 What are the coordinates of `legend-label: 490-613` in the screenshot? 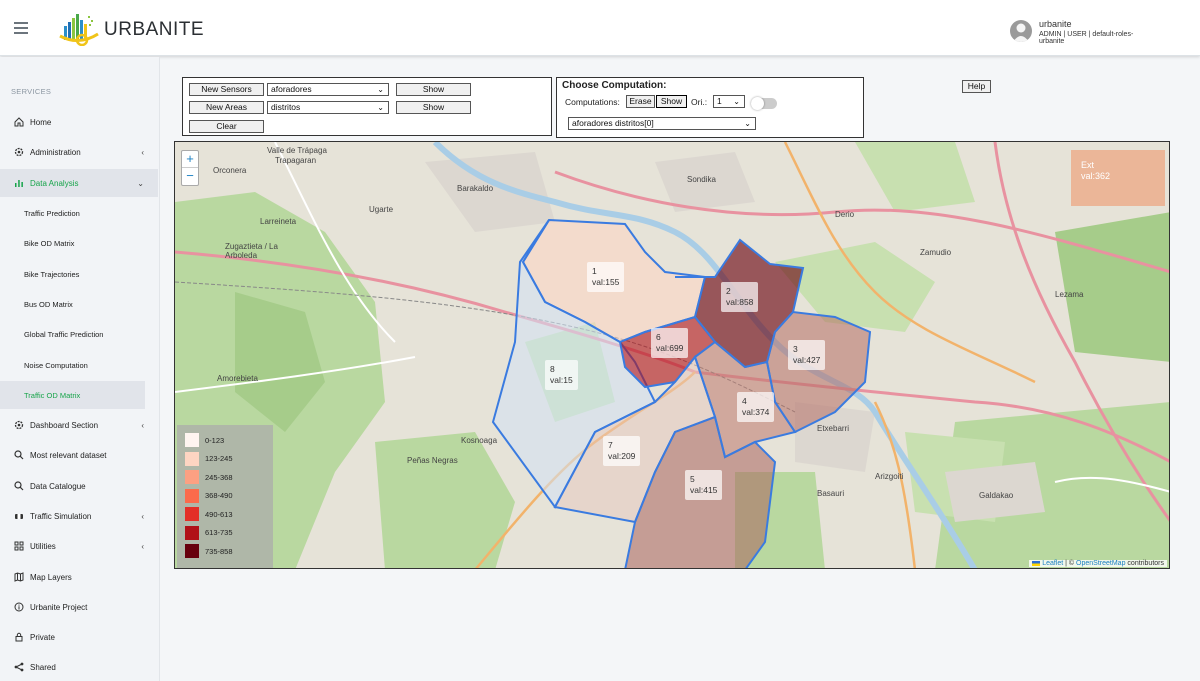 It's located at (219, 514).